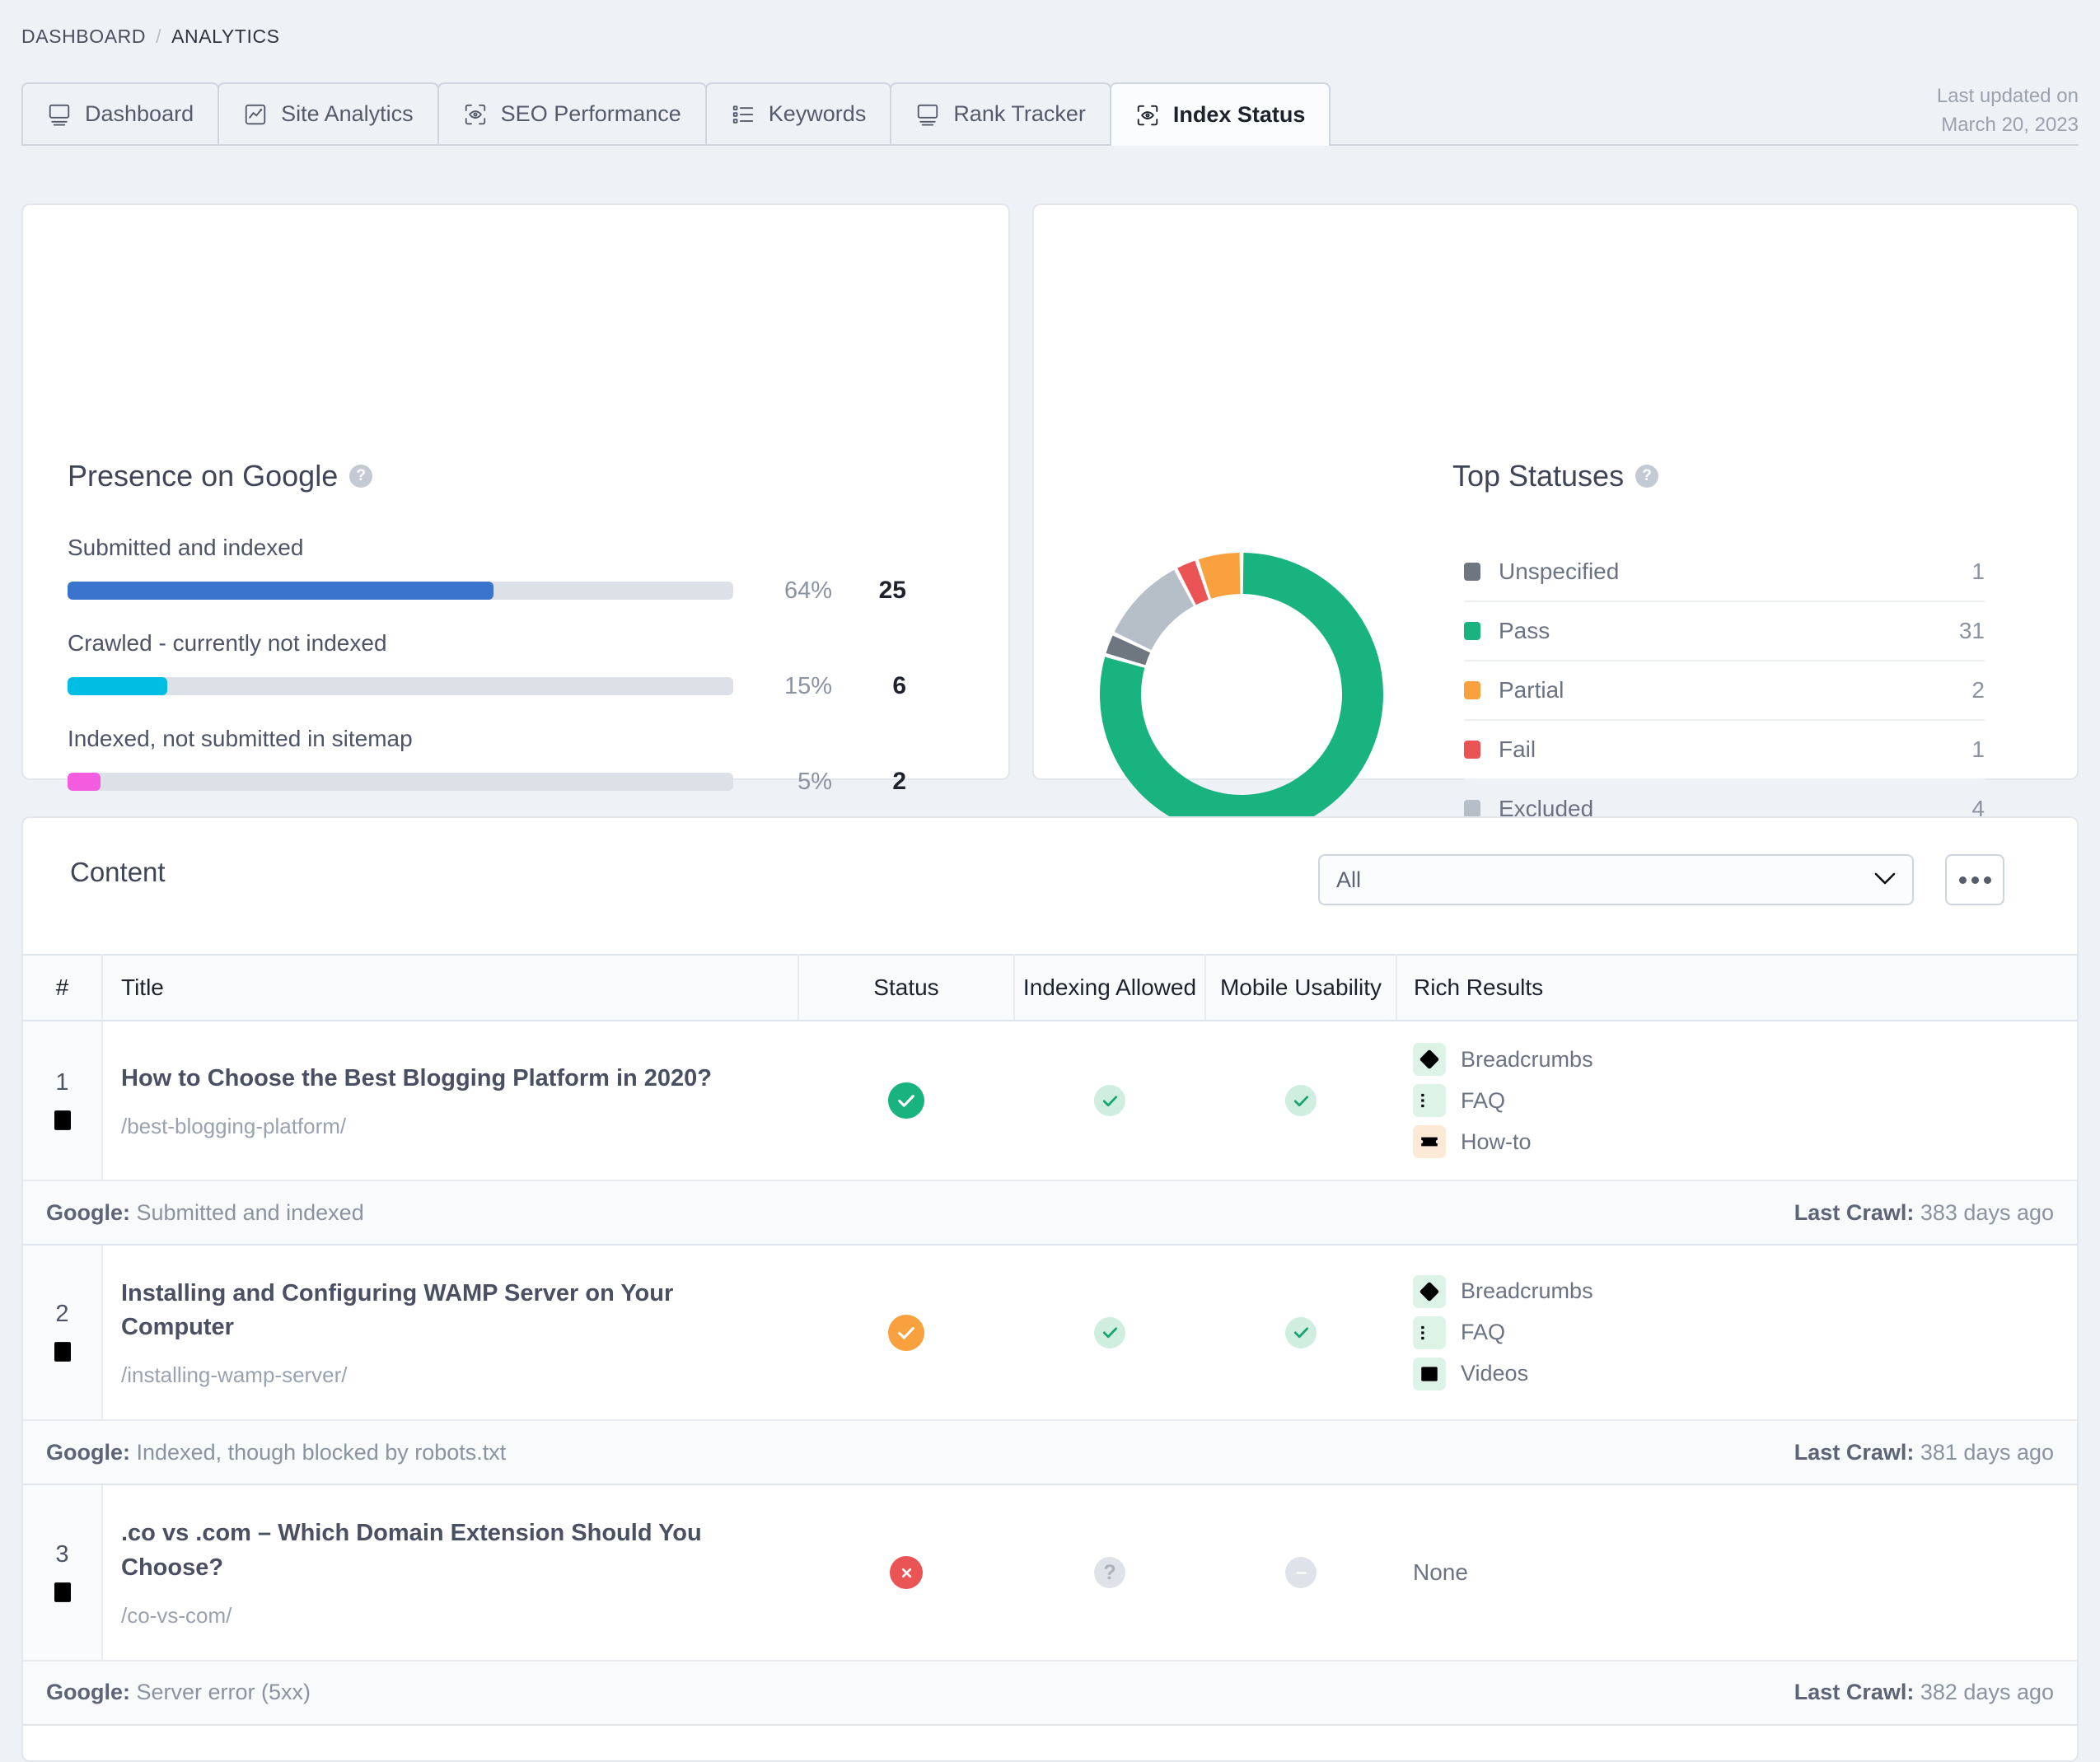 The width and height of the screenshot is (2100, 1762). Describe the element at coordinates (1430, 1291) in the screenshot. I see `breadcrumbs-icon` at that location.